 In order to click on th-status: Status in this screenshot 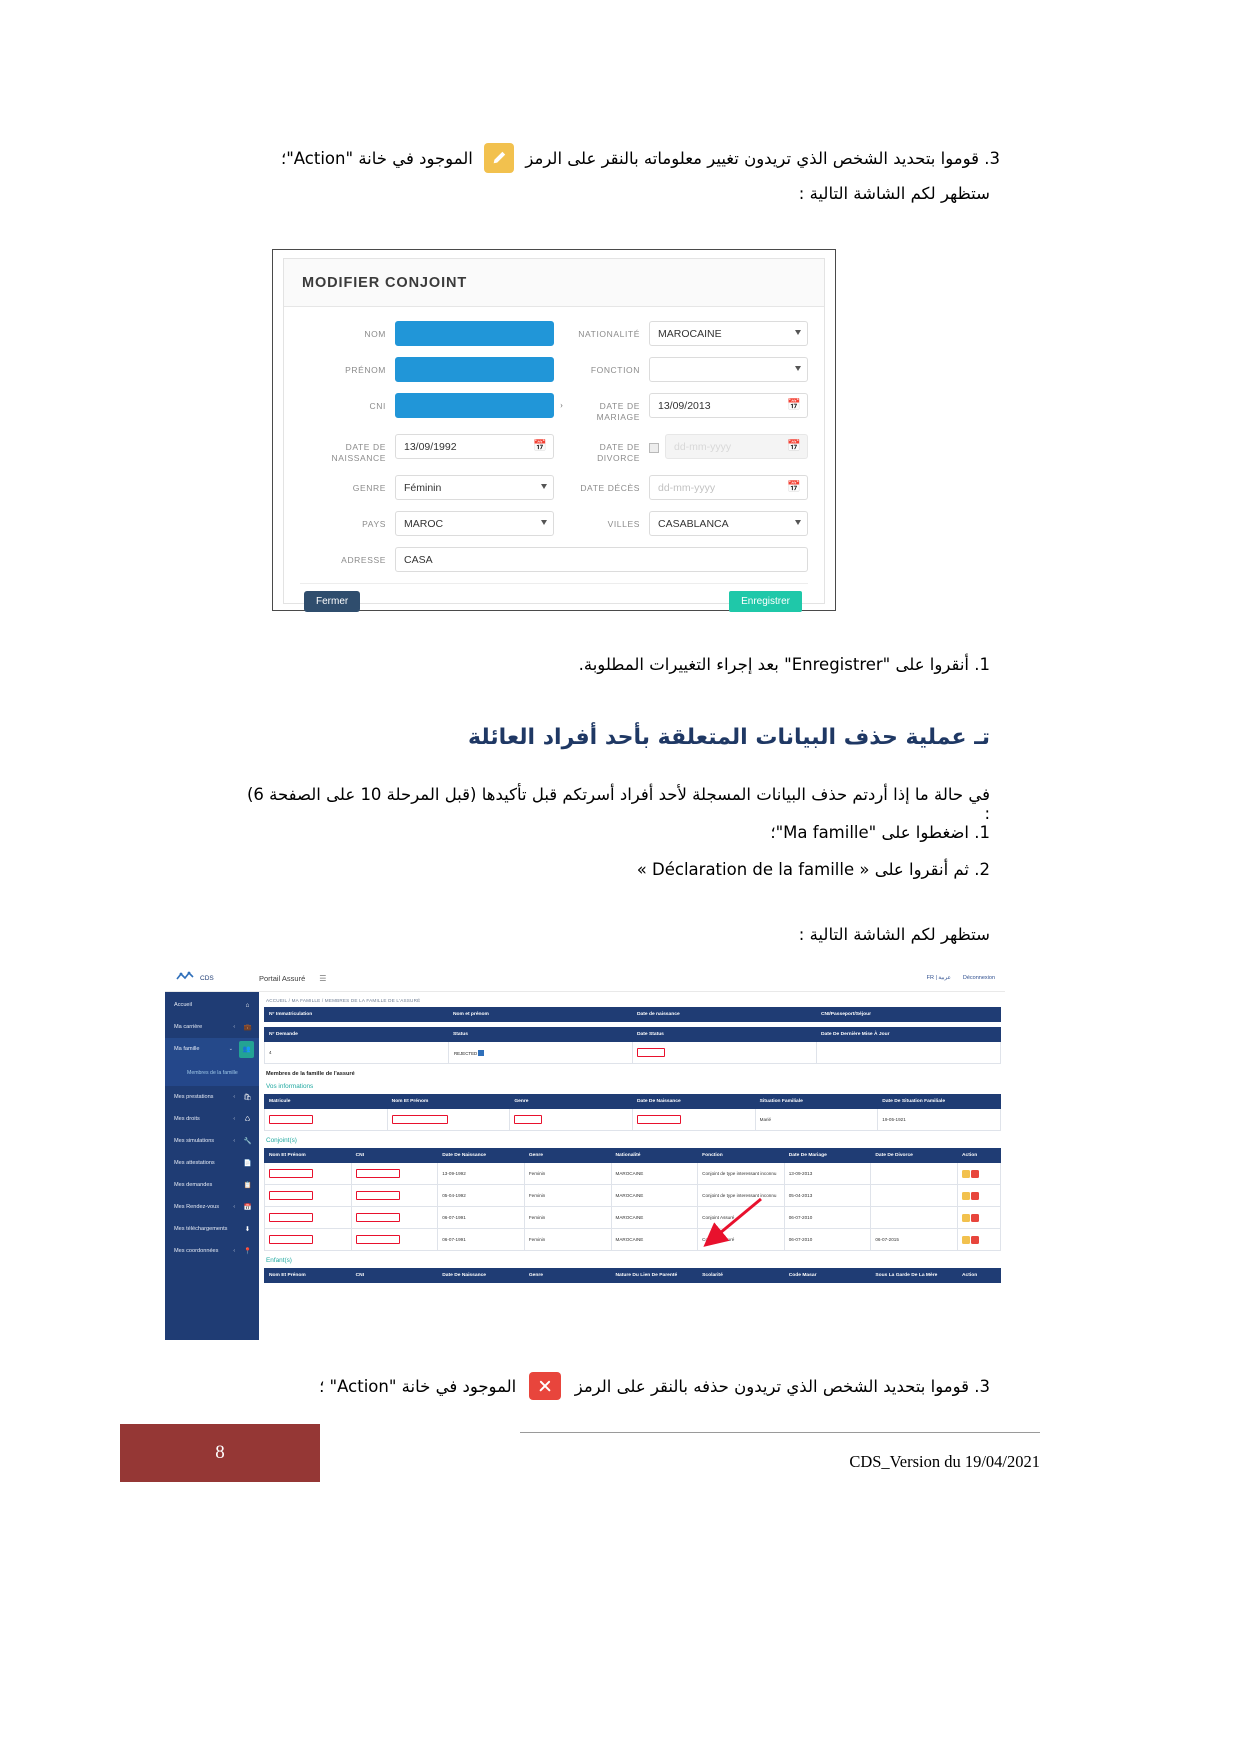, I will do `click(540, 1034)`.